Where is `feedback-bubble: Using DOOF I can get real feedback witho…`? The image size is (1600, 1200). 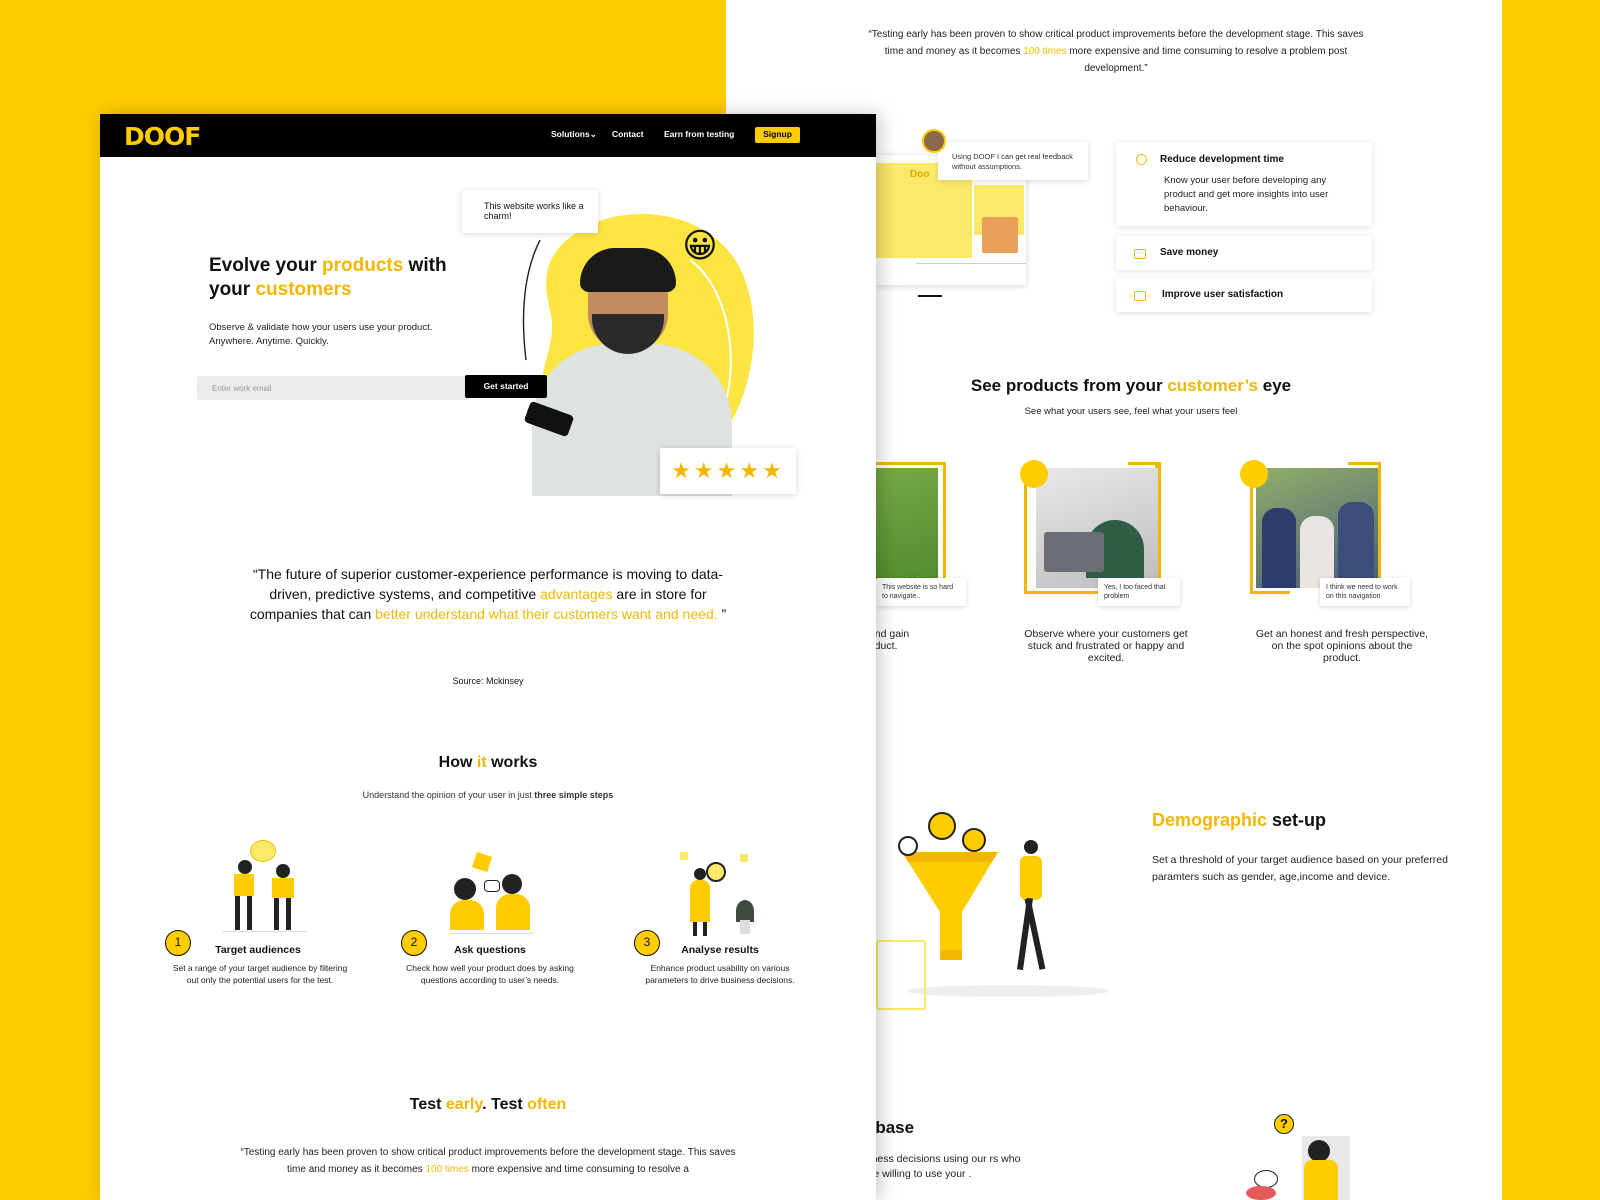
feedback-bubble: Using DOOF I can get real feedback witho… is located at coordinates (1013, 161).